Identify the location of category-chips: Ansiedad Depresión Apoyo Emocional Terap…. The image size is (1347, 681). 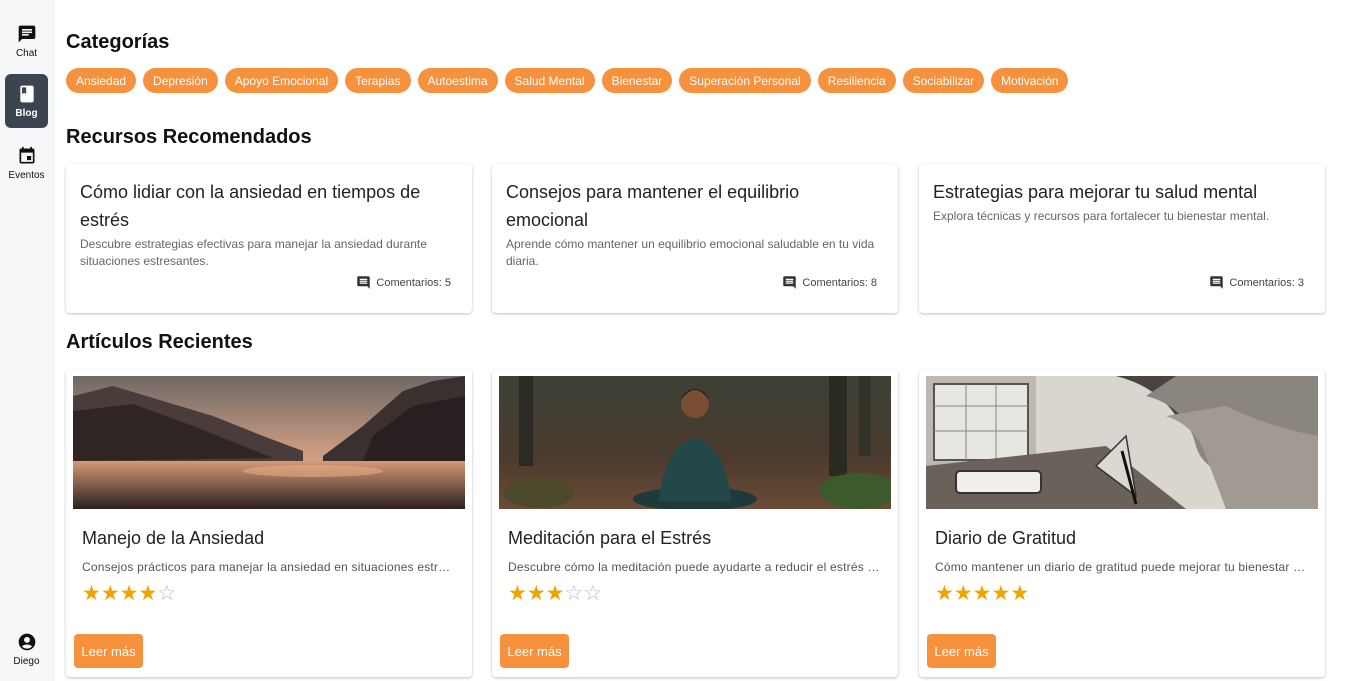
(567, 80).